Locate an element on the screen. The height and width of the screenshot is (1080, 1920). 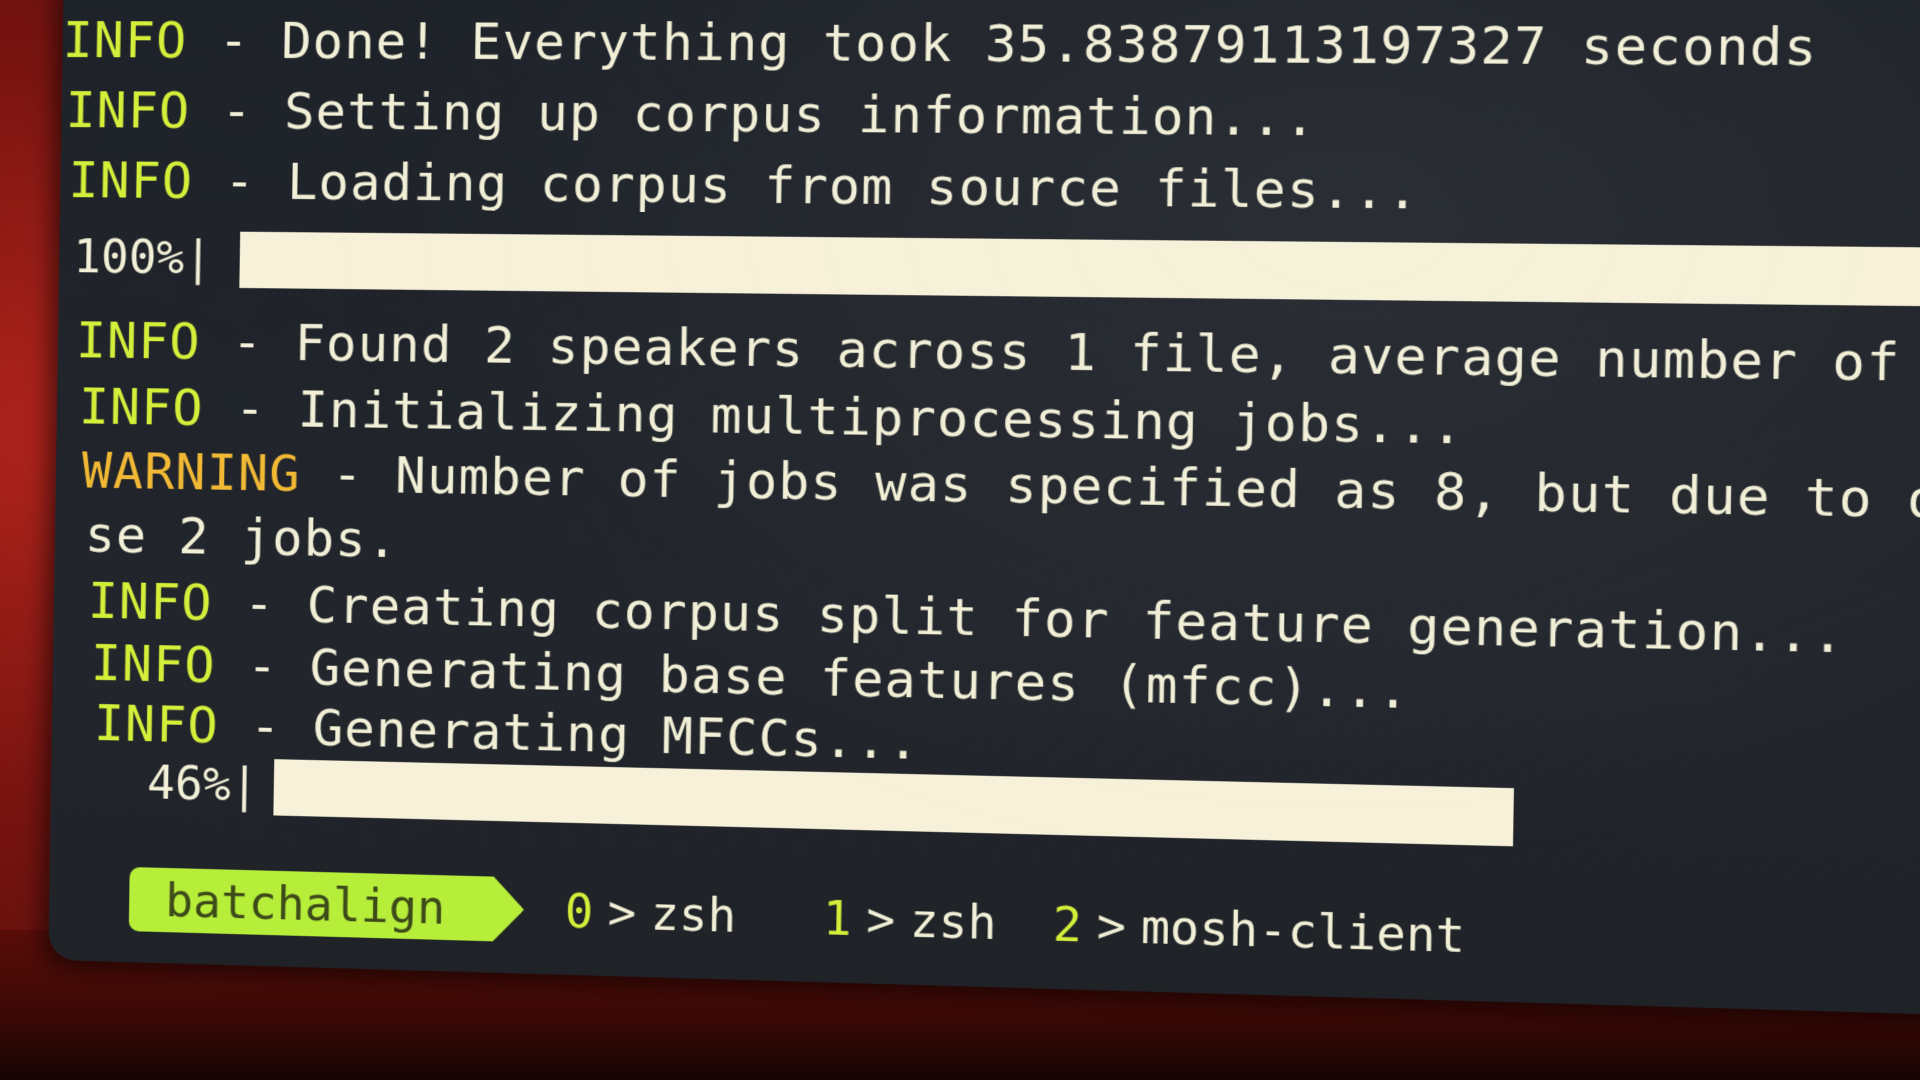
session-arrow-icon is located at coordinates (508, 909).